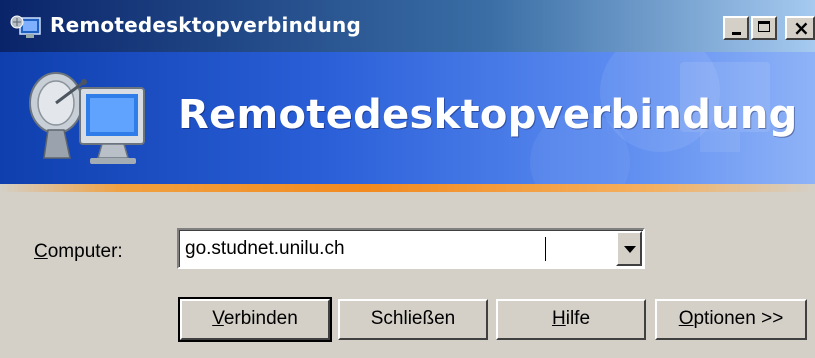 This screenshot has width=815, height=358. Describe the element at coordinates (85, 251) in the screenshot. I see `computer-label-text: omputer:` at that location.